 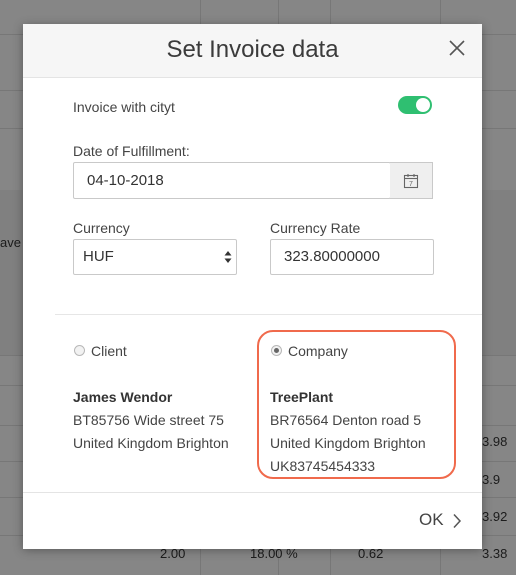 What do you see at coordinates (345, 420) in the screenshot?
I see `company-address-line1: BR76564 Denton road 5` at bounding box center [345, 420].